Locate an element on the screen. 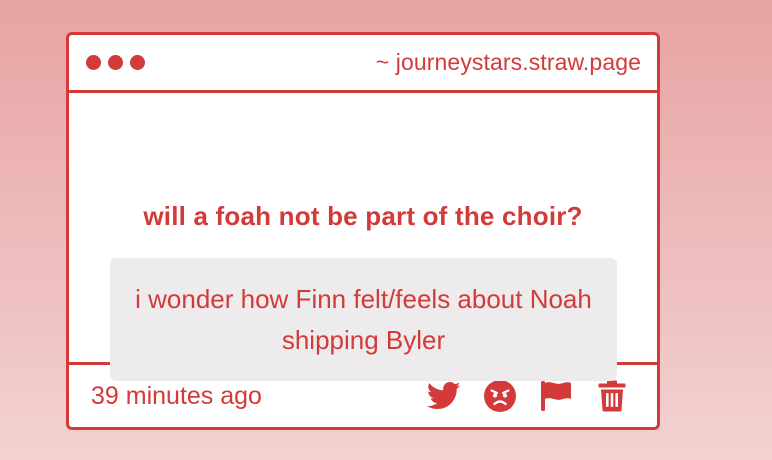 The height and width of the screenshot is (460, 772). trash-icon is located at coordinates (612, 396).